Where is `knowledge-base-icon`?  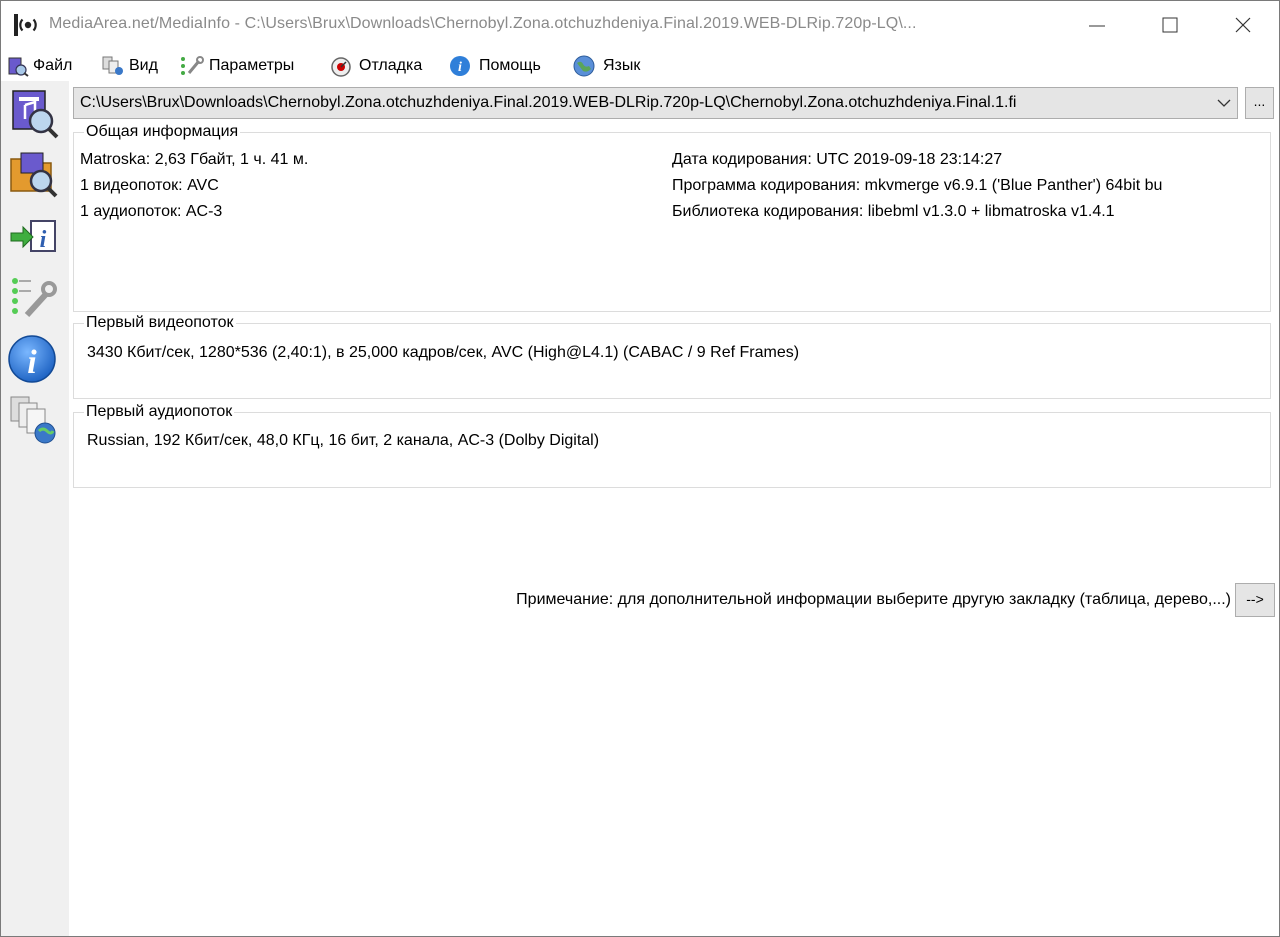
knowledge-base-icon is located at coordinates (33, 420).